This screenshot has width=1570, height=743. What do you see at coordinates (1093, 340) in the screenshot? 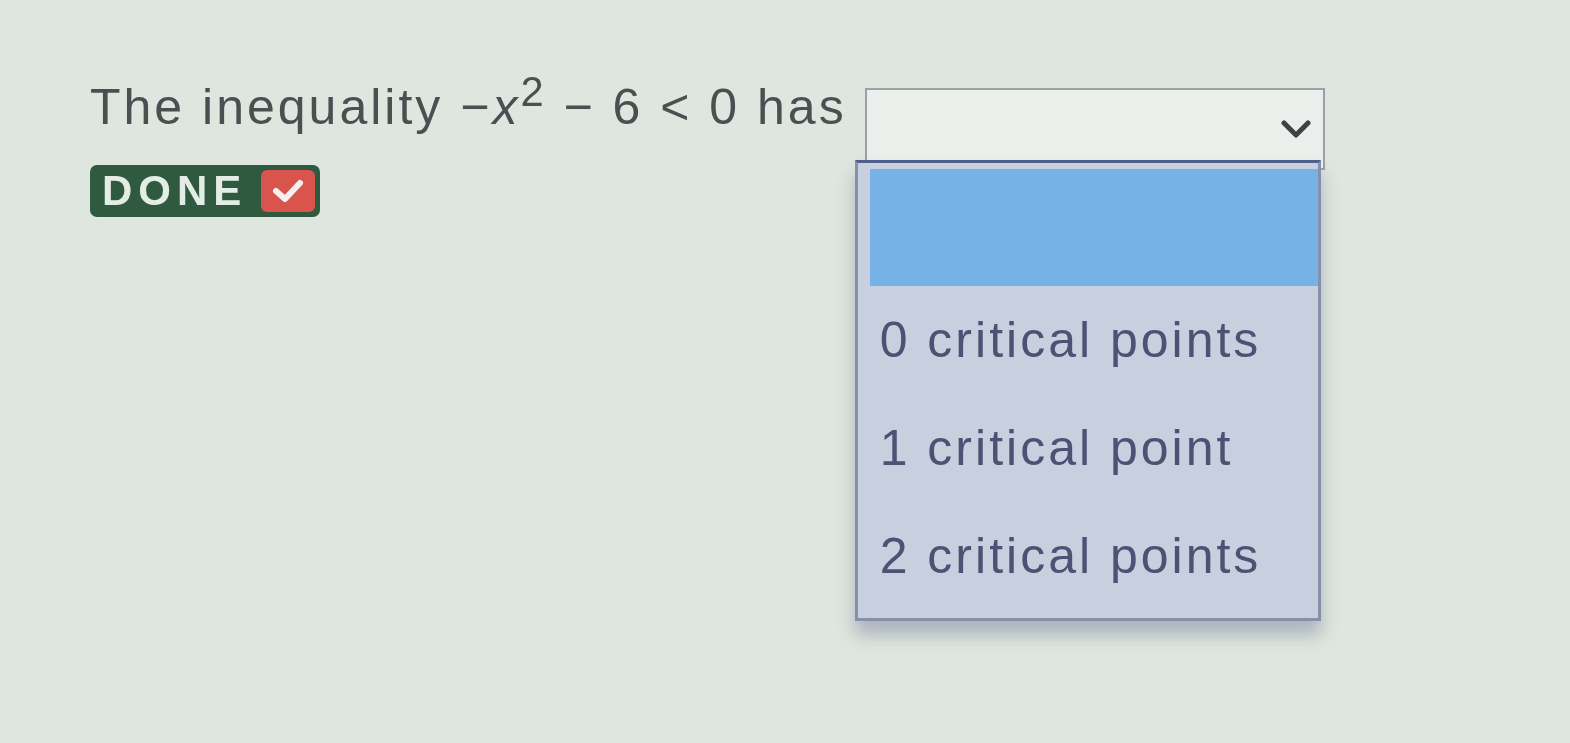
I see `dropdown-option: 0 critical points` at bounding box center [1093, 340].